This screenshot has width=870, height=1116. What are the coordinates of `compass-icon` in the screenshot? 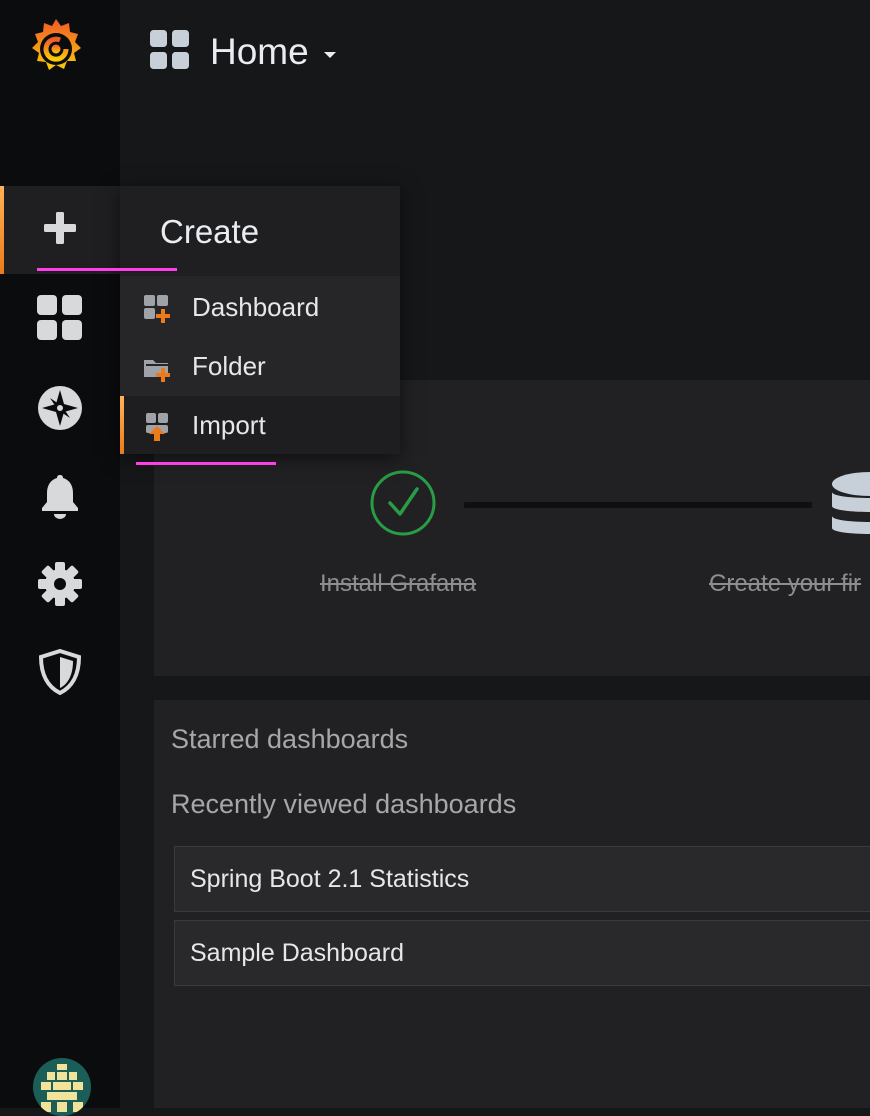 It's located at (60, 410).